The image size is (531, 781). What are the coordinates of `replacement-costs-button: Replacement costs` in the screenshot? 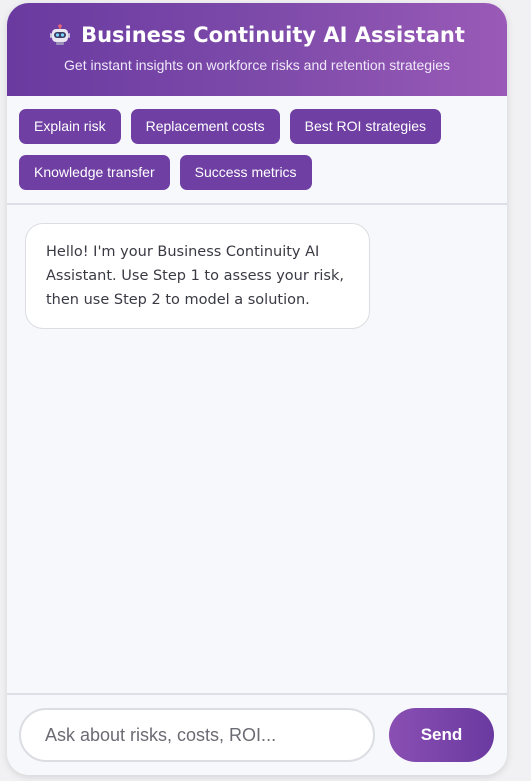 It's located at (205, 126).